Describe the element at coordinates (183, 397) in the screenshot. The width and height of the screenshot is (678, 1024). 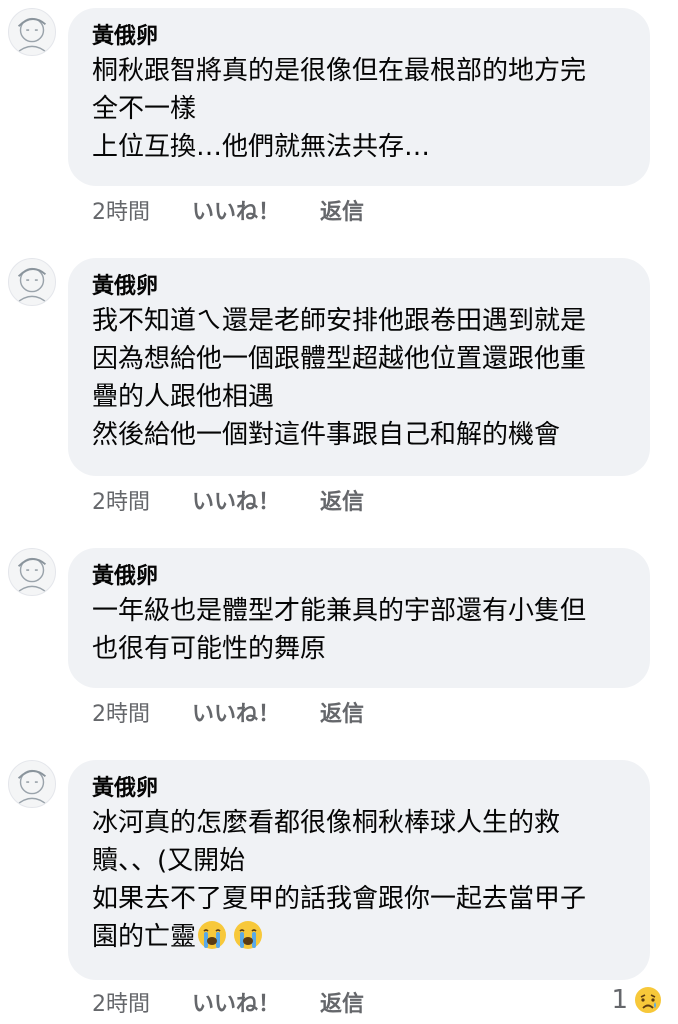
I see `comment-text-line: 疊的人跟他相遇` at that location.